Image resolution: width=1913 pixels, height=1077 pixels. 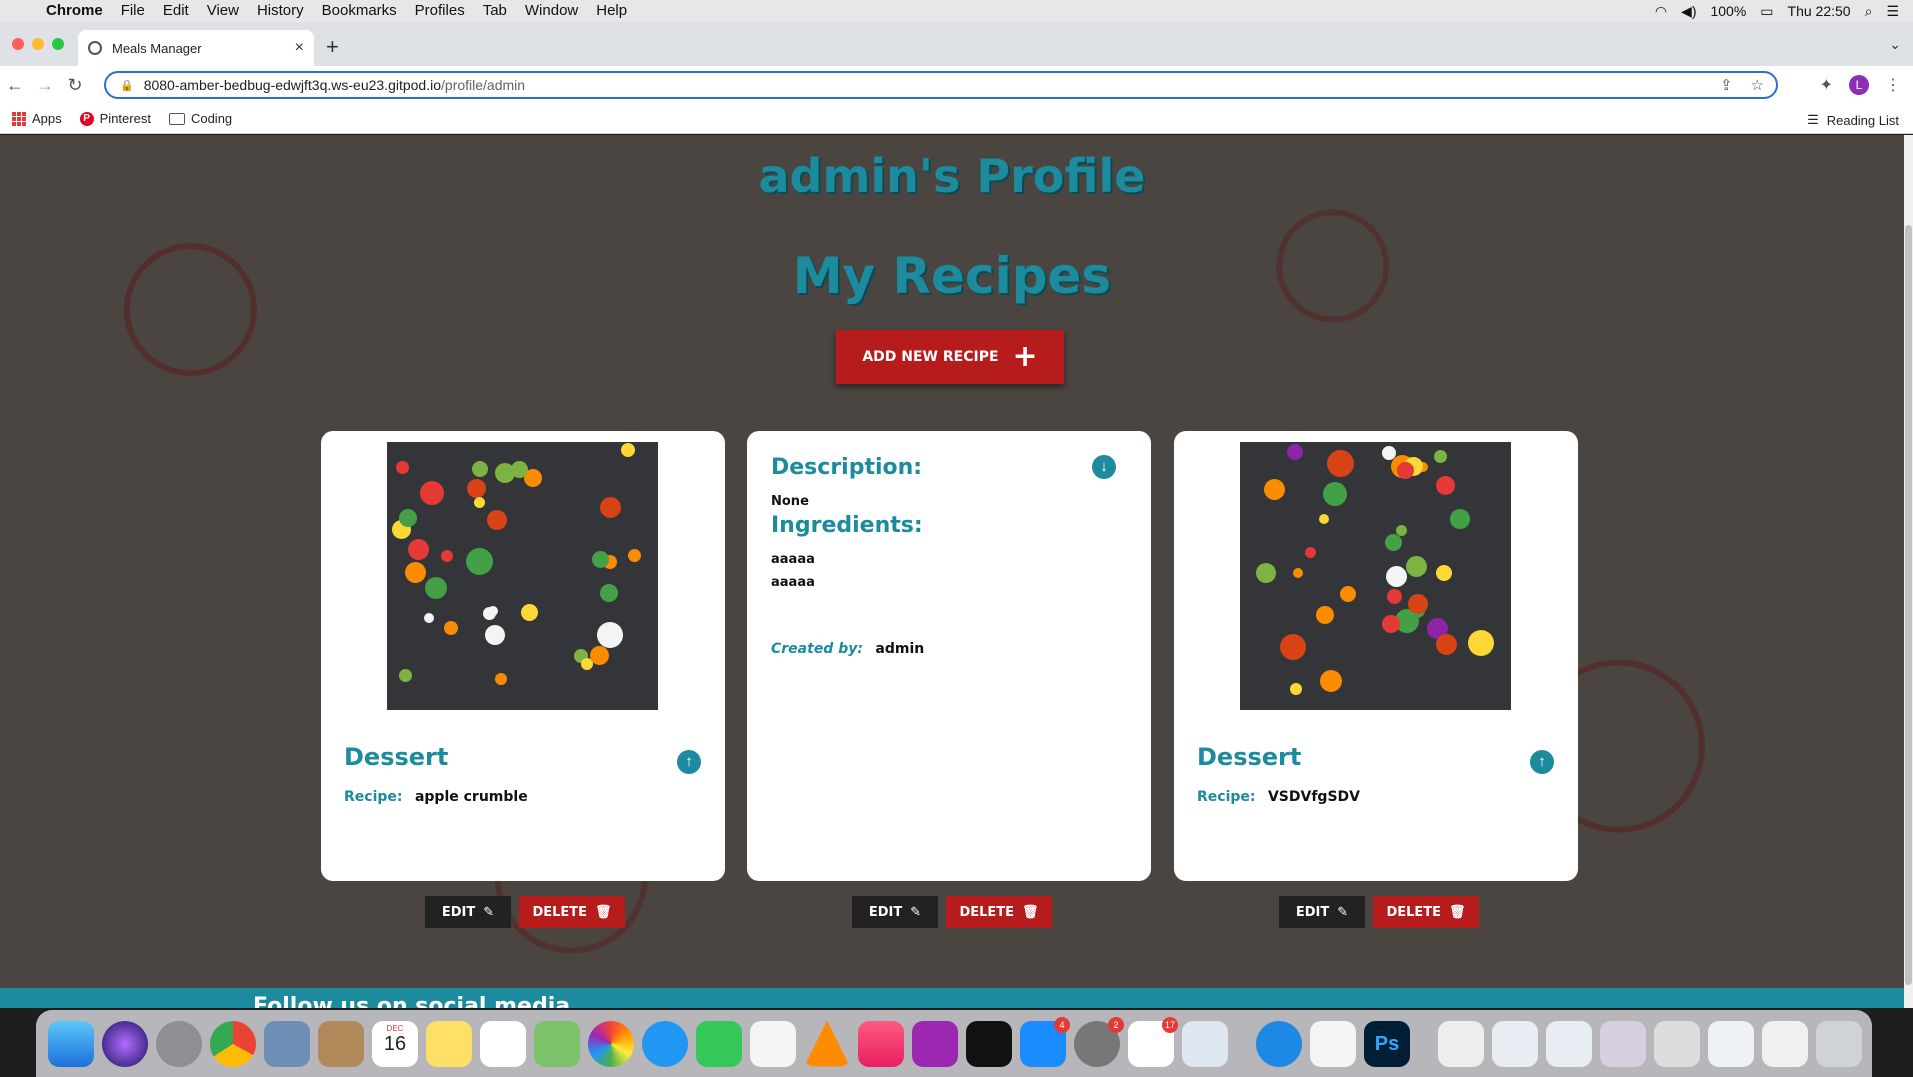 What do you see at coordinates (1688, 11) in the screenshot?
I see `volume-icon: ◀)` at bounding box center [1688, 11].